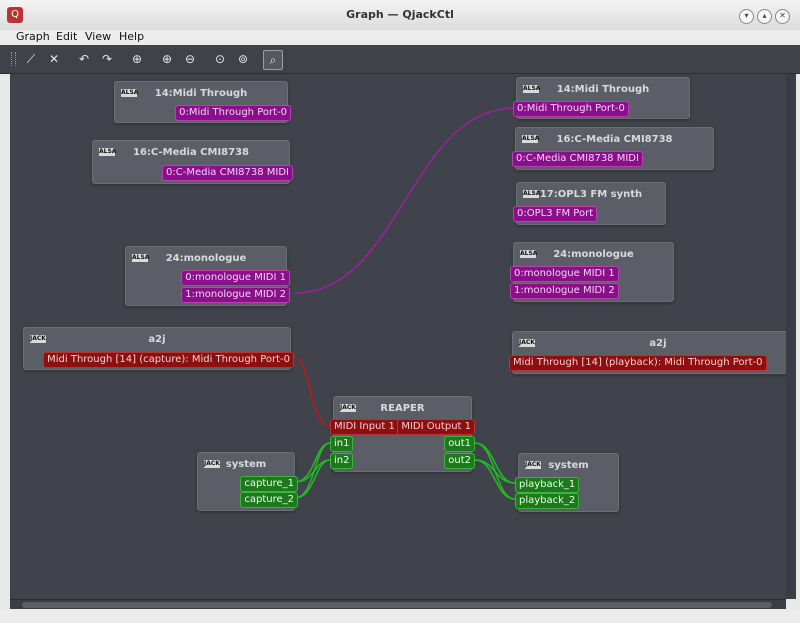  I want to click on port-capture-2: capture_2, so click(269, 500).